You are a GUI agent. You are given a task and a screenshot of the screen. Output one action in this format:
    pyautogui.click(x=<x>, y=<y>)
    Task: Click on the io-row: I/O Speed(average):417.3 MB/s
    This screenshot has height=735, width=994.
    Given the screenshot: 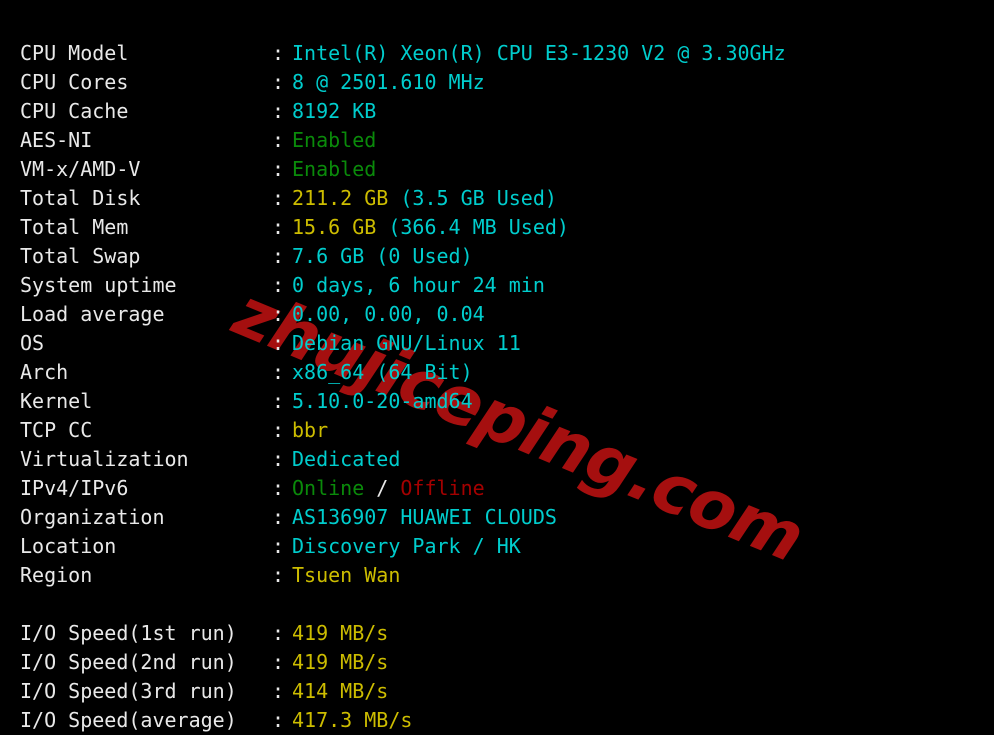 What is the action you would take?
    pyautogui.click(x=497, y=720)
    